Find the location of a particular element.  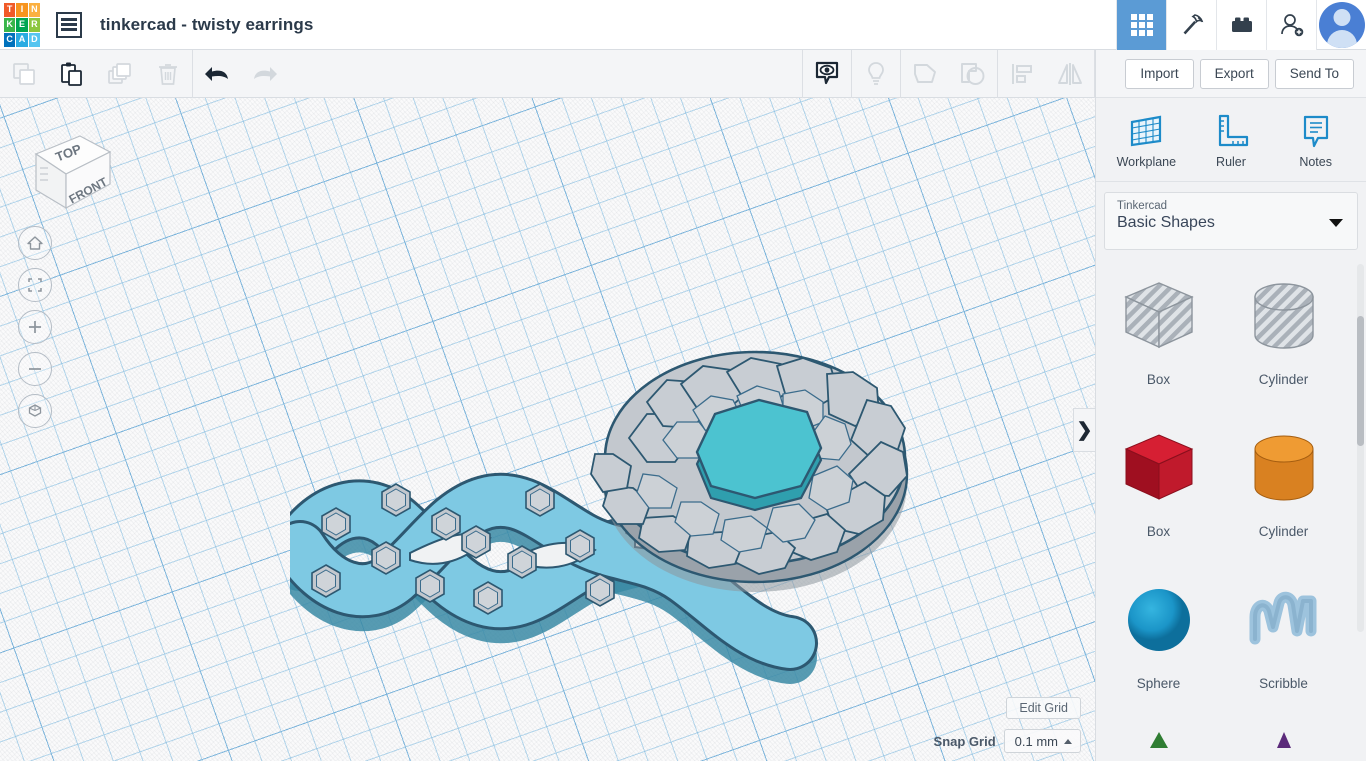

notes-tool-label: Notes is located at coordinates (1315, 161).